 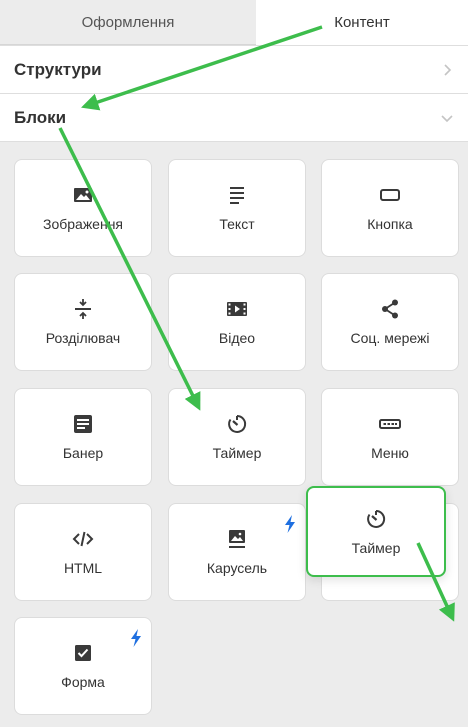 What do you see at coordinates (83, 224) in the screenshot?
I see `block-label: Зображення` at bounding box center [83, 224].